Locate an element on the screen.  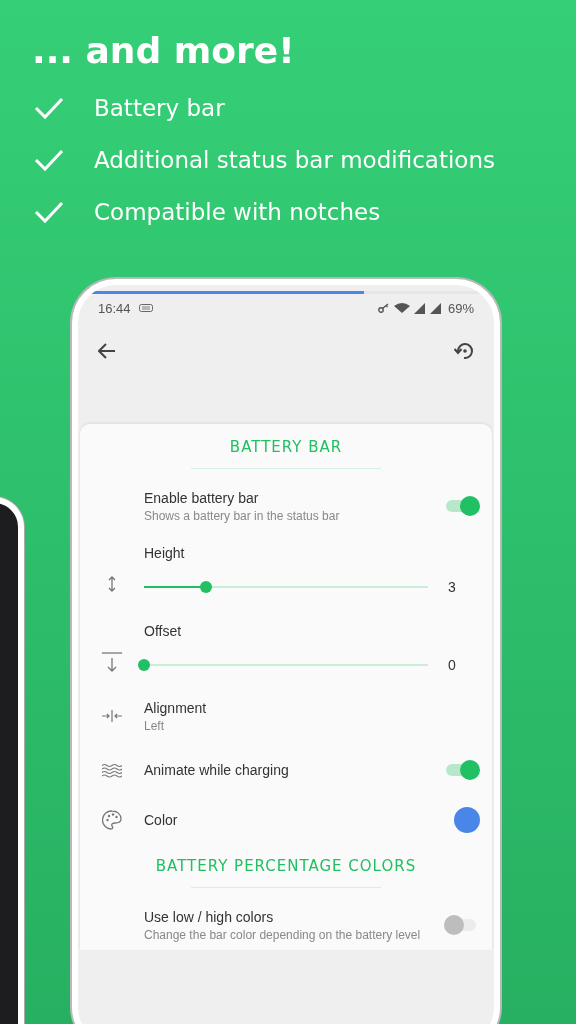
setting-title: Color is located at coordinates (161, 820).